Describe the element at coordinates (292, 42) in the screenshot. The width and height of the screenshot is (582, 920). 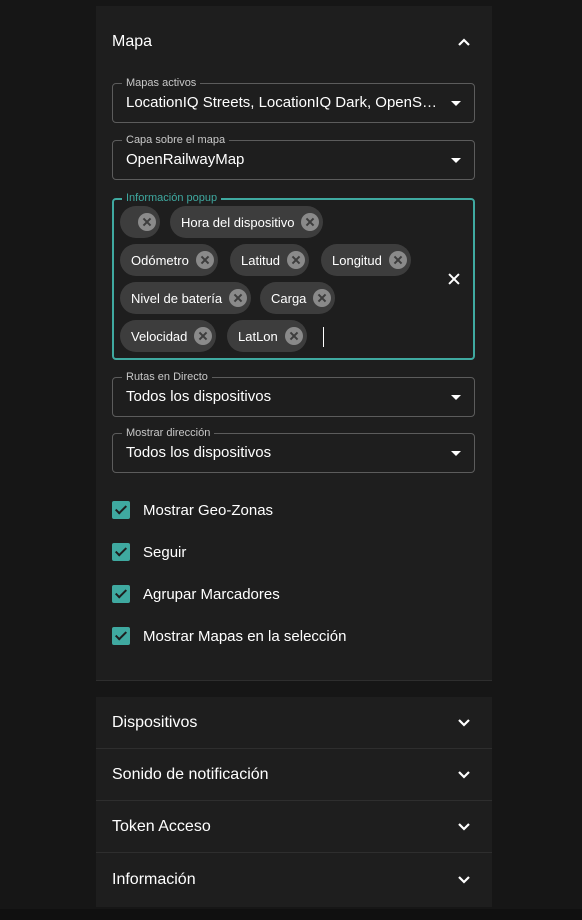
I see `map-section-header: Mapa` at that location.